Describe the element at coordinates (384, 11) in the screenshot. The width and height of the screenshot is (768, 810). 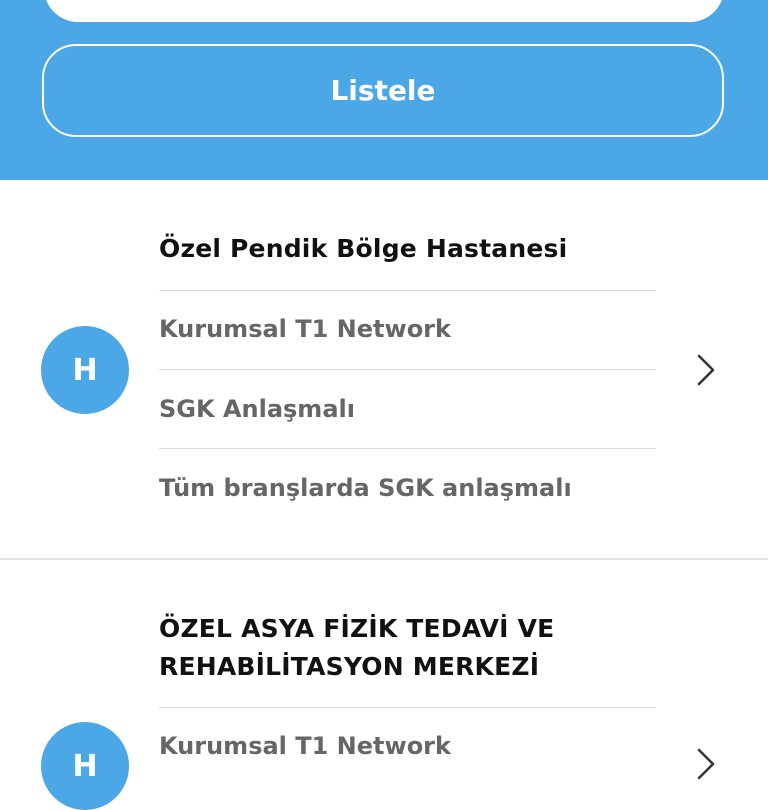
I see `search-field` at that location.